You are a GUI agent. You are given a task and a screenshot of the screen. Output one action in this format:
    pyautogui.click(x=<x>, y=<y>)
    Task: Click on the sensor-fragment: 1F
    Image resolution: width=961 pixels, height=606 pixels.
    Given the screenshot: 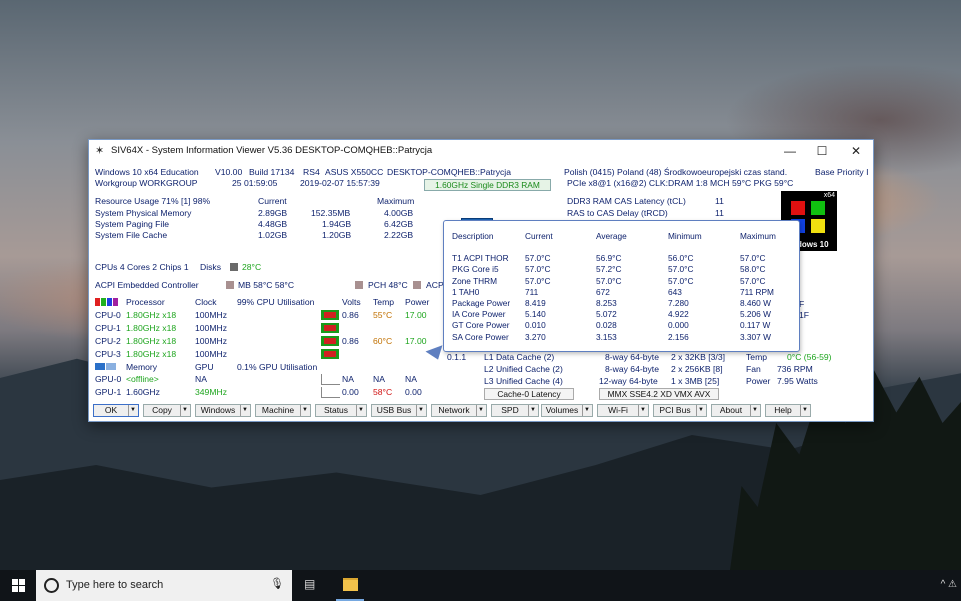 What is the action you would take?
    pyautogui.click(x=804, y=315)
    